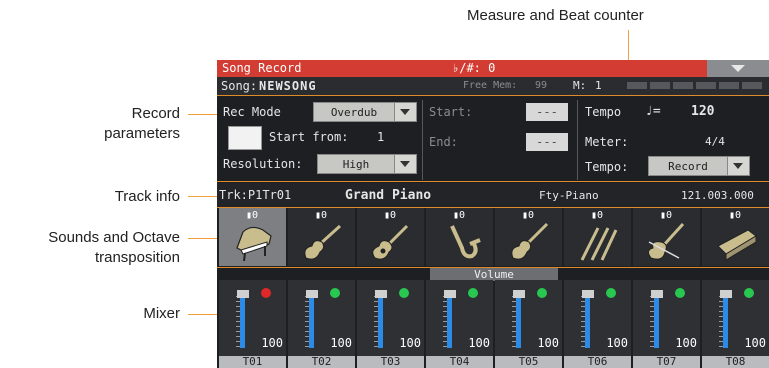  I want to click on tempo-mode-dropdown: Record, so click(699, 166).